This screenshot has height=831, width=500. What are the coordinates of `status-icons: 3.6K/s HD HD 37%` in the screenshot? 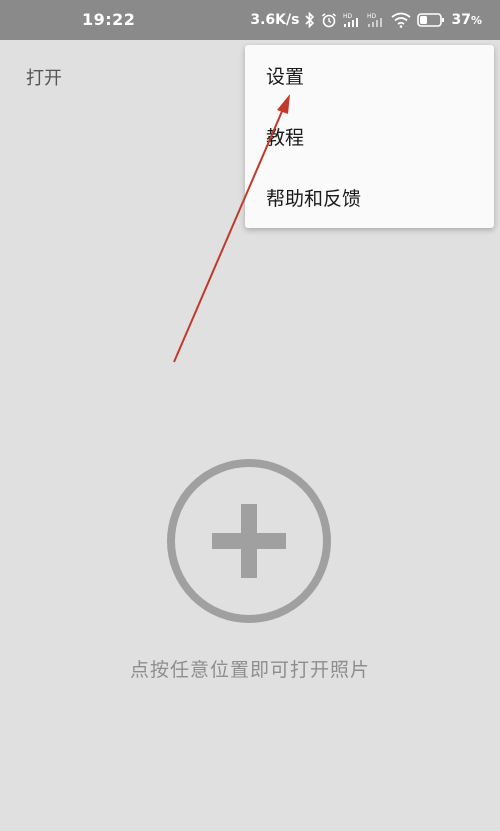 It's located at (366, 20).